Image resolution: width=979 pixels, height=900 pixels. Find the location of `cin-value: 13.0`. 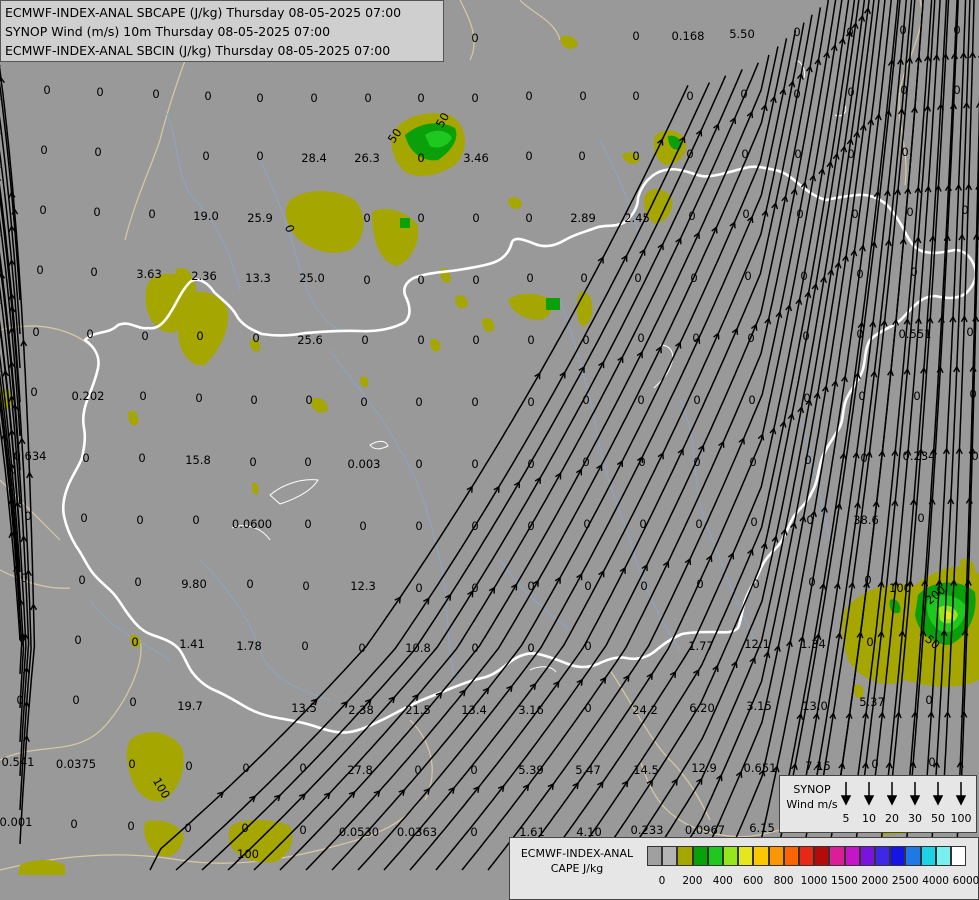

cin-value: 13.0 is located at coordinates (815, 706).